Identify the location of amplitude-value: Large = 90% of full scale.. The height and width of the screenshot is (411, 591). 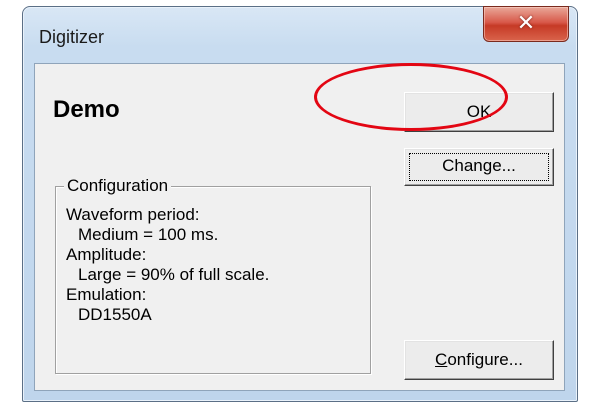
(174, 274).